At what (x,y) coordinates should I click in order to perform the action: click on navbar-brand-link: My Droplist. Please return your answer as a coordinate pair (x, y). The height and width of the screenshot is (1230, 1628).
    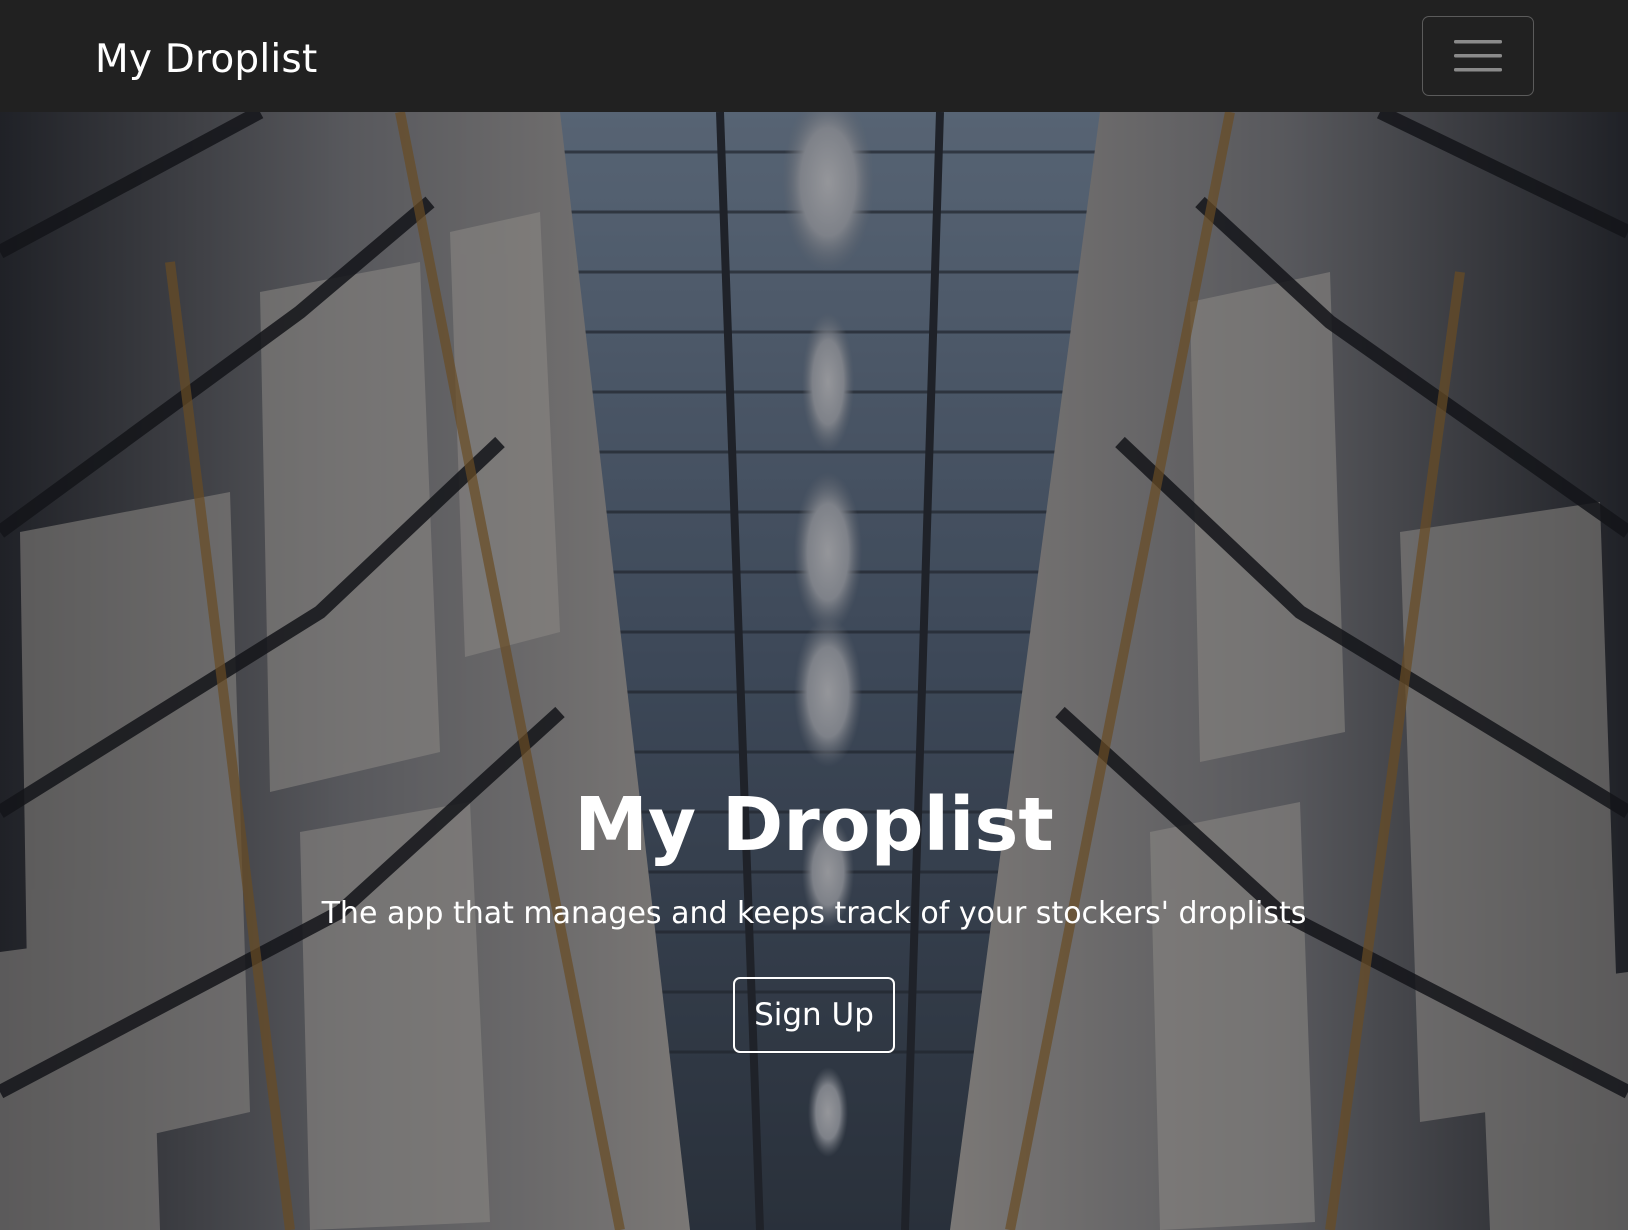
    Looking at the image, I should click on (206, 60).